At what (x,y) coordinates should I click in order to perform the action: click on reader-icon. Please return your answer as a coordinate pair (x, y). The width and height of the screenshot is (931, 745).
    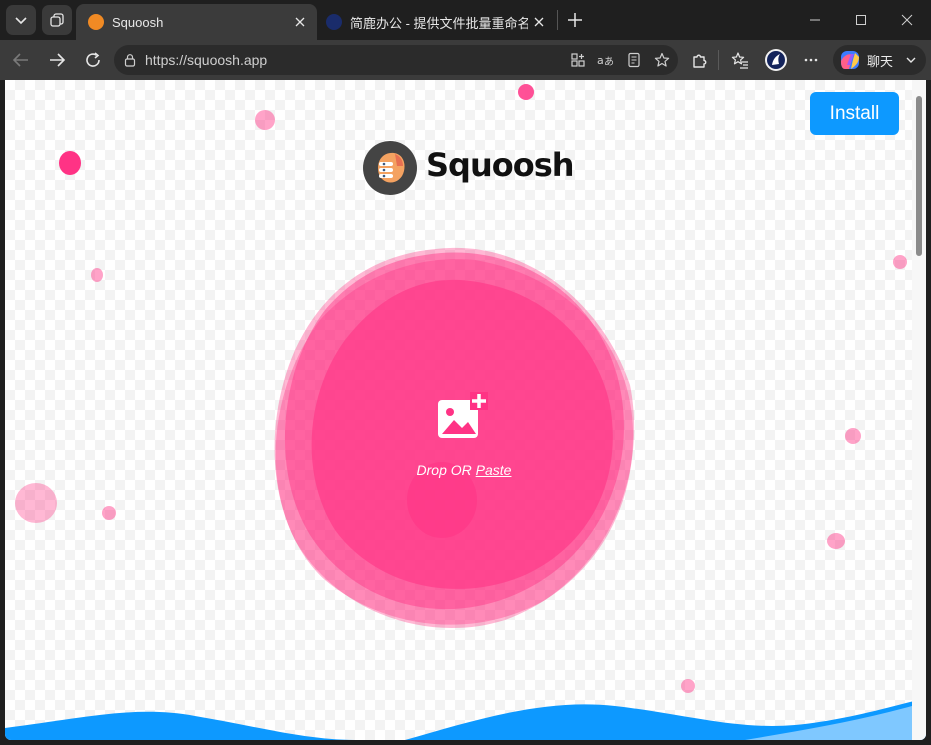
    Looking at the image, I should click on (634, 60).